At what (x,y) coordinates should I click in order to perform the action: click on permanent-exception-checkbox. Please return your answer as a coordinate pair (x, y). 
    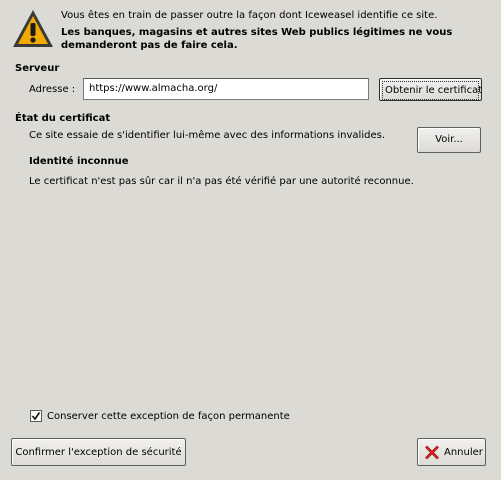
    Looking at the image, I should click on (36, 416).